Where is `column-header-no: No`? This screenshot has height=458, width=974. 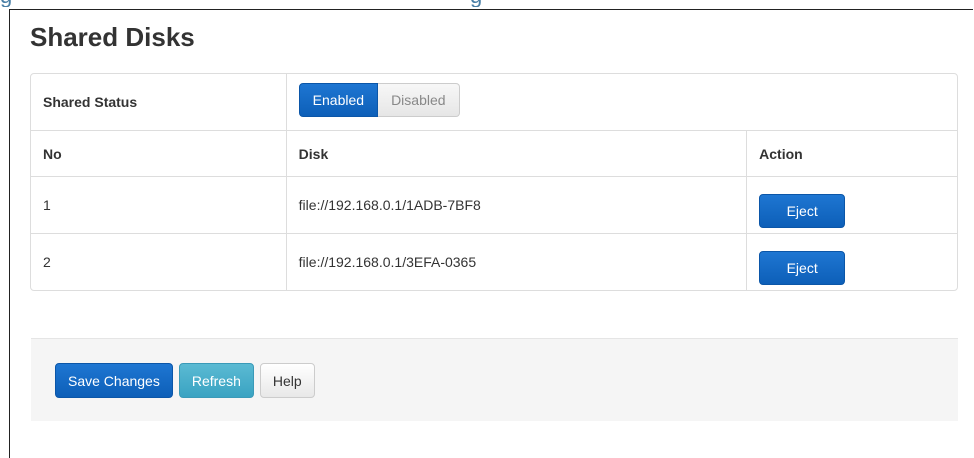
column-header-no: No is located at coordinates (158, 153).